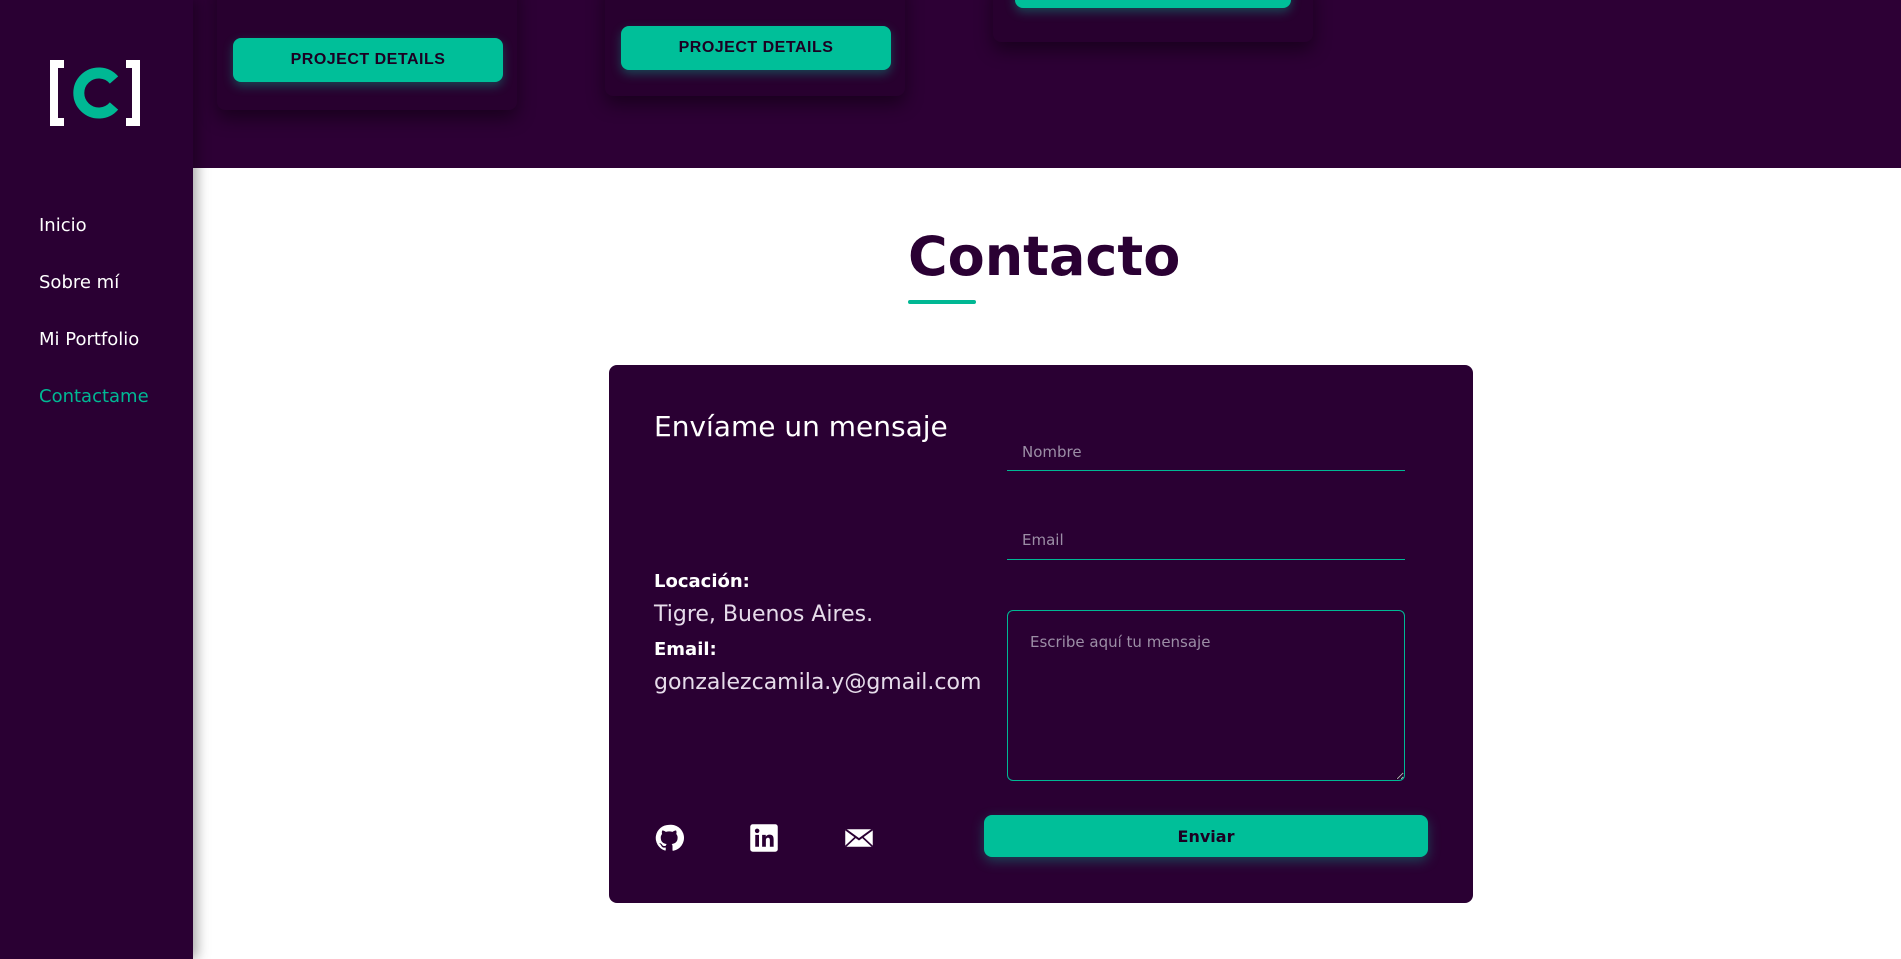  I want to click on nav-item-portfolio: Mi Portfolio, so click(94, 350).